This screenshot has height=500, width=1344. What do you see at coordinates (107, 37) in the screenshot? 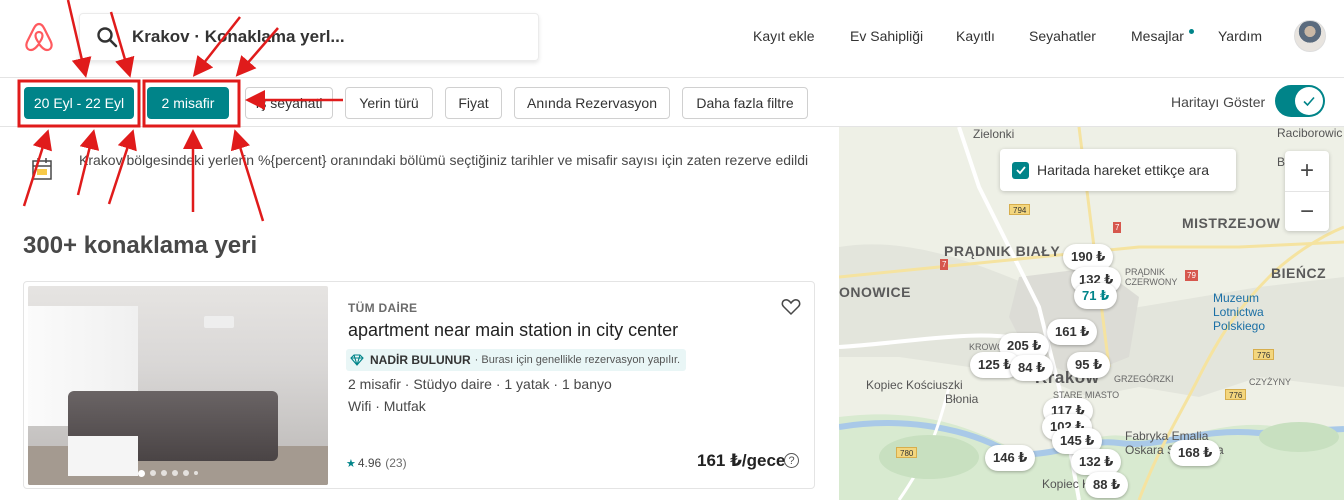
I see `search-icon` at bounding box center [107, 37].